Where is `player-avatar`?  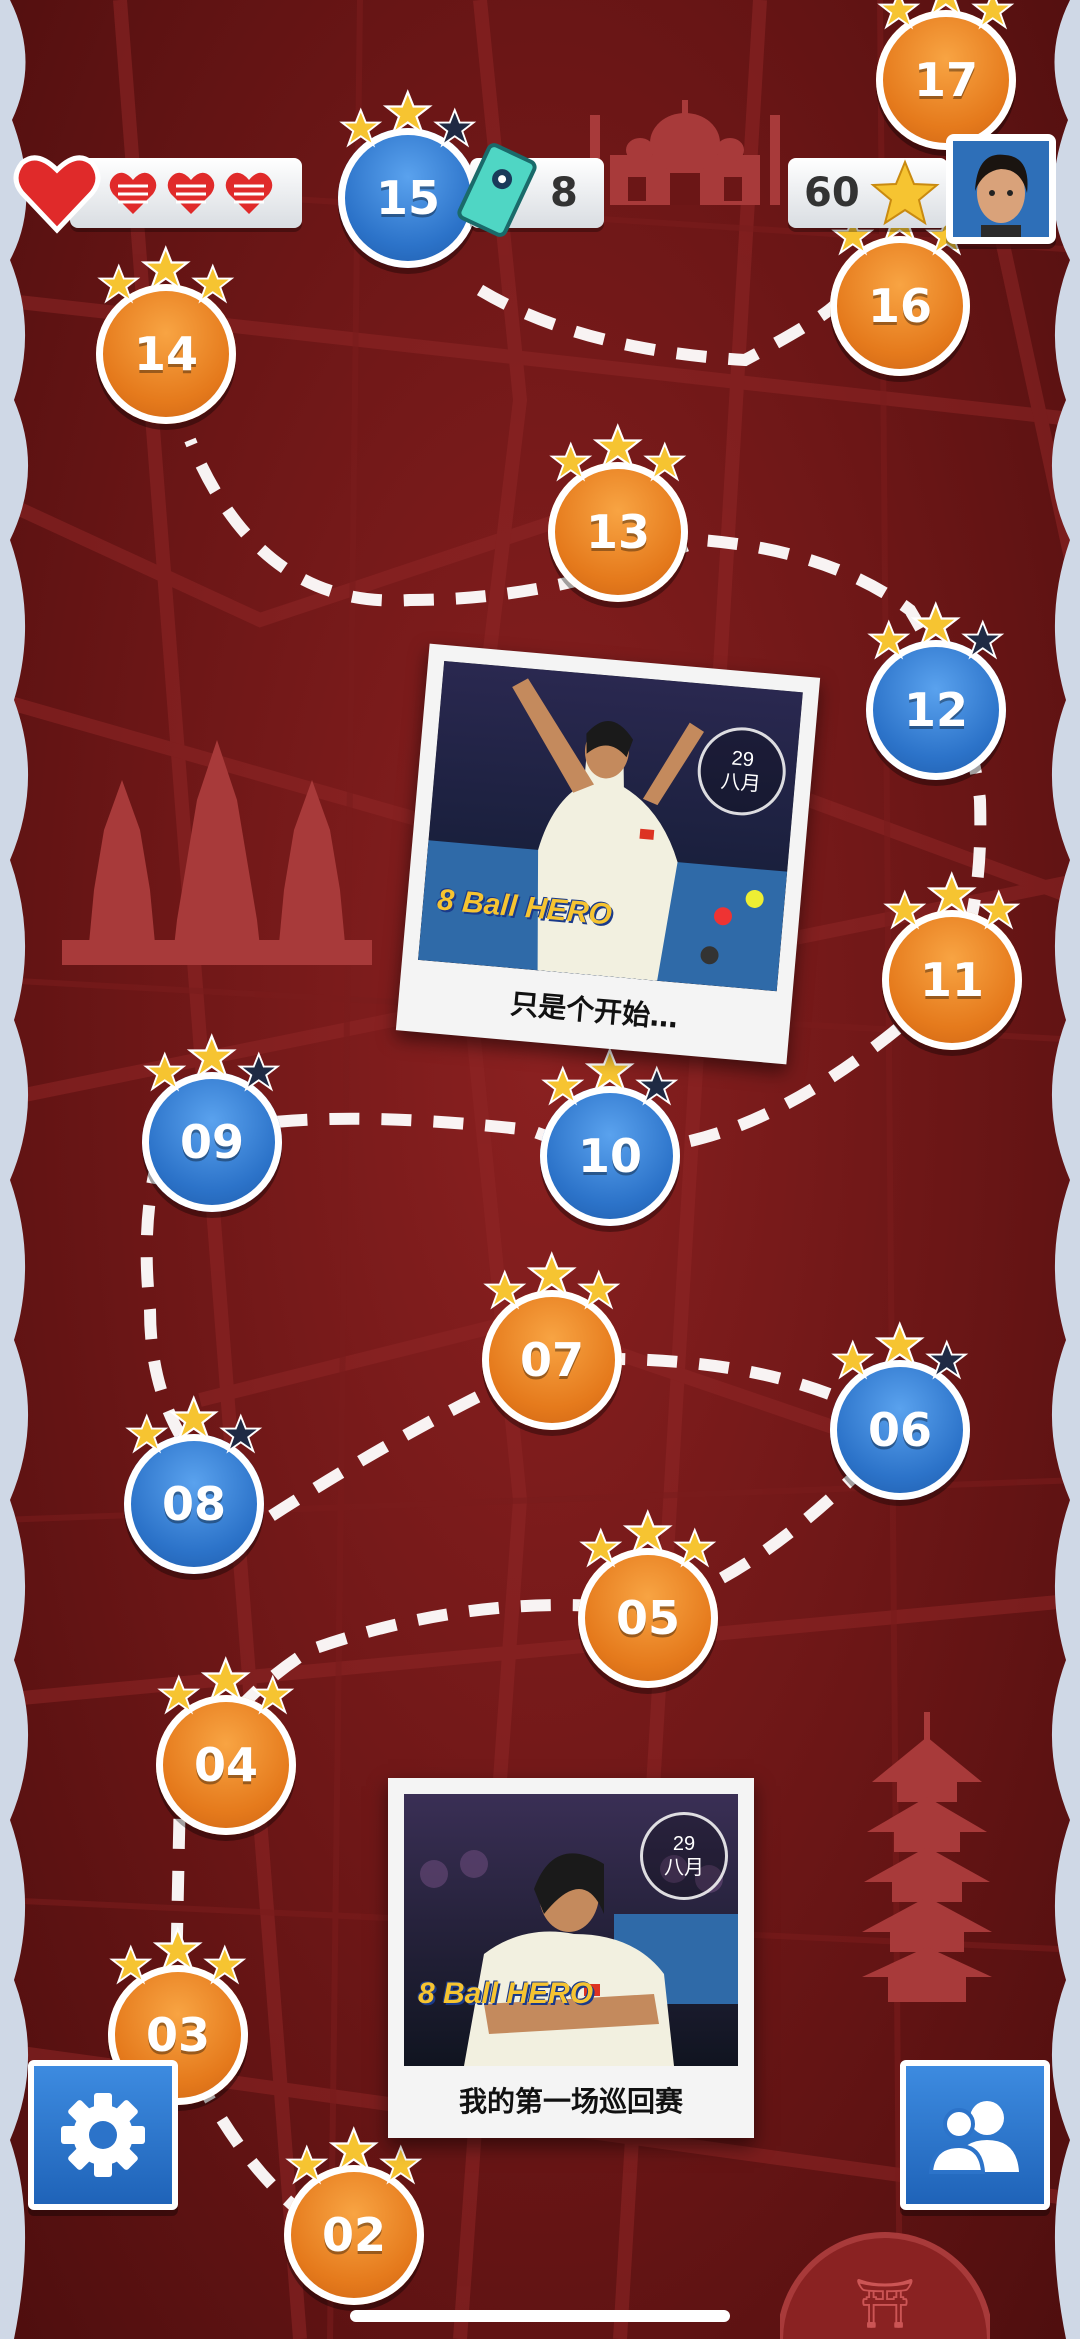
player-avatar is located at coordinates (1001, 189).